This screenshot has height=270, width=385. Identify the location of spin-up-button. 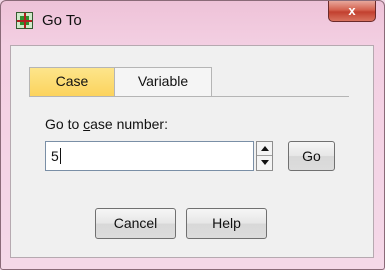
(264, 149).